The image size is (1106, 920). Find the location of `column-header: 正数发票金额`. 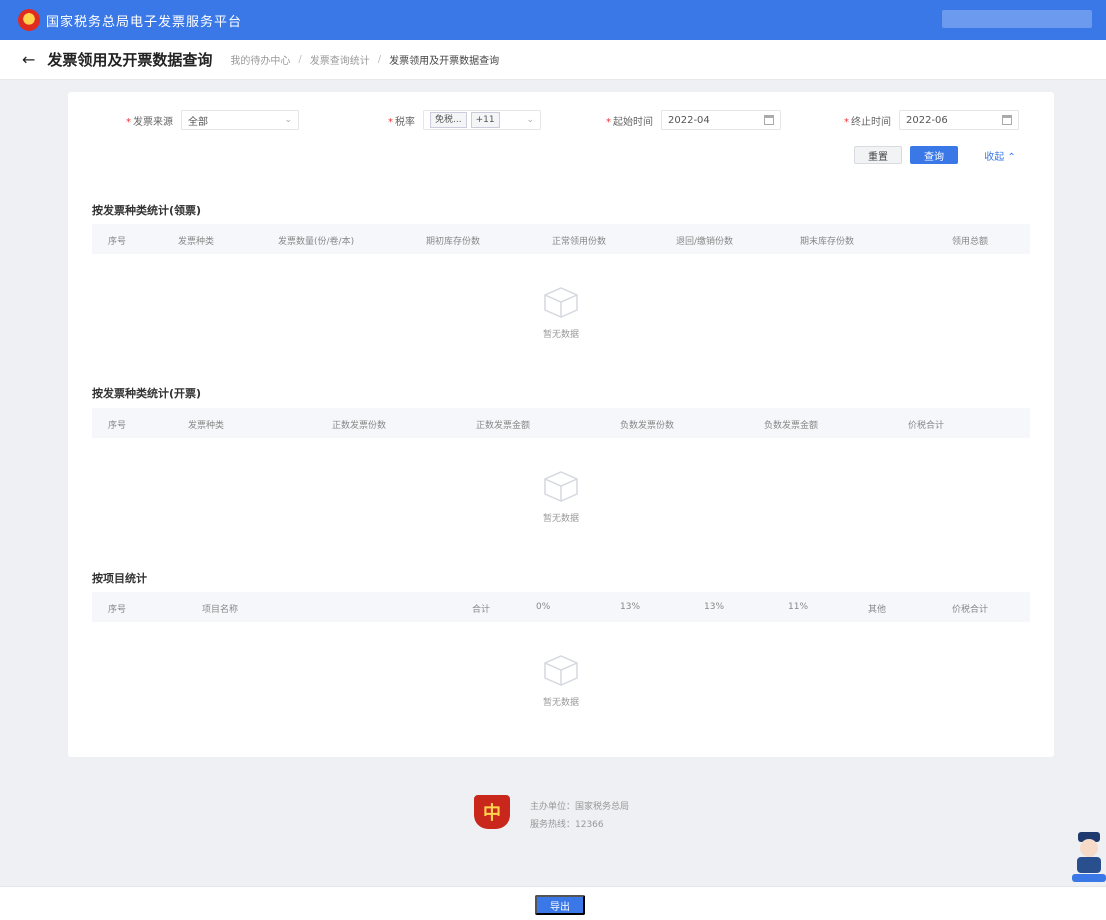

column-header: 正数发票金额 is located at coordinates (503, 426).